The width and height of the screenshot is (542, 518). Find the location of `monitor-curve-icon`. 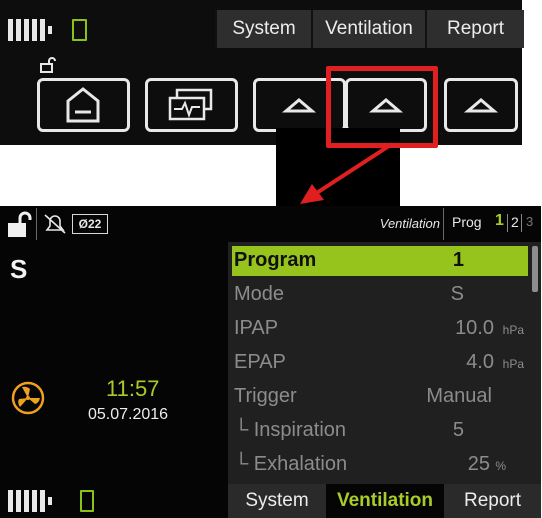

monitor-curve-icon is located at coordinates (190, 104).